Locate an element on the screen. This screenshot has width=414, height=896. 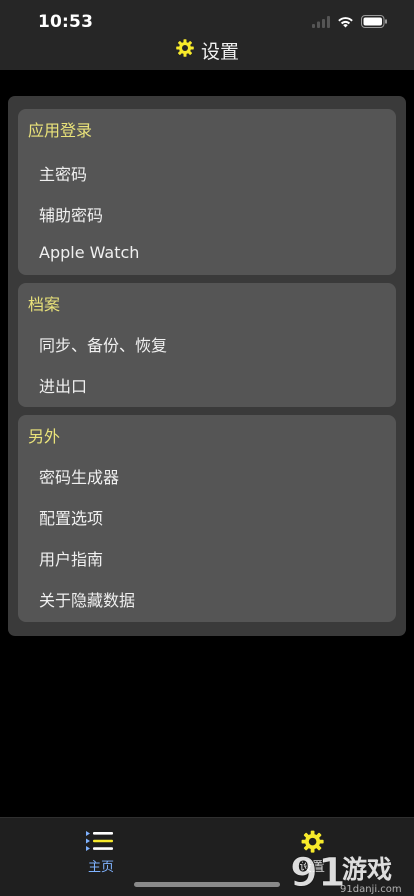
section-title: 应用登录 is located at coordinates (60, 130).